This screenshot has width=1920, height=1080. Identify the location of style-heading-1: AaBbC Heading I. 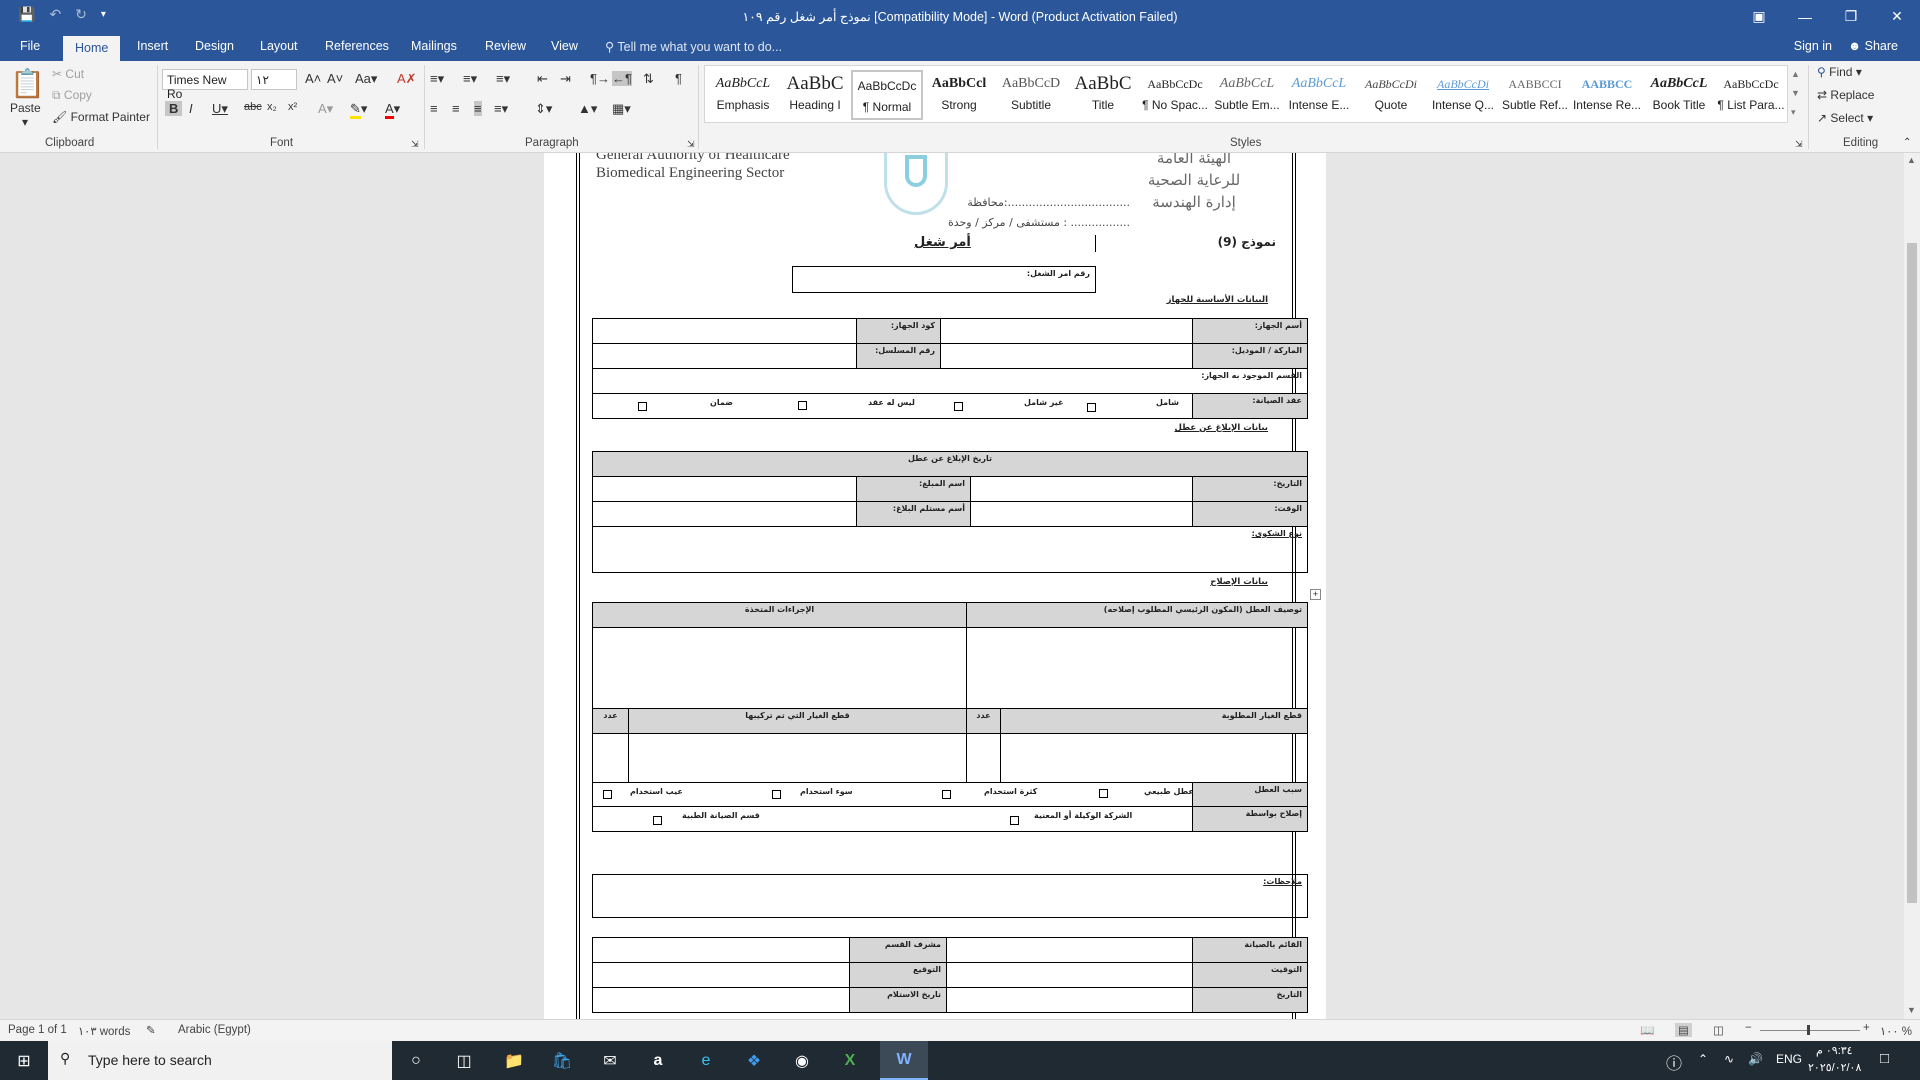
(815, 95).